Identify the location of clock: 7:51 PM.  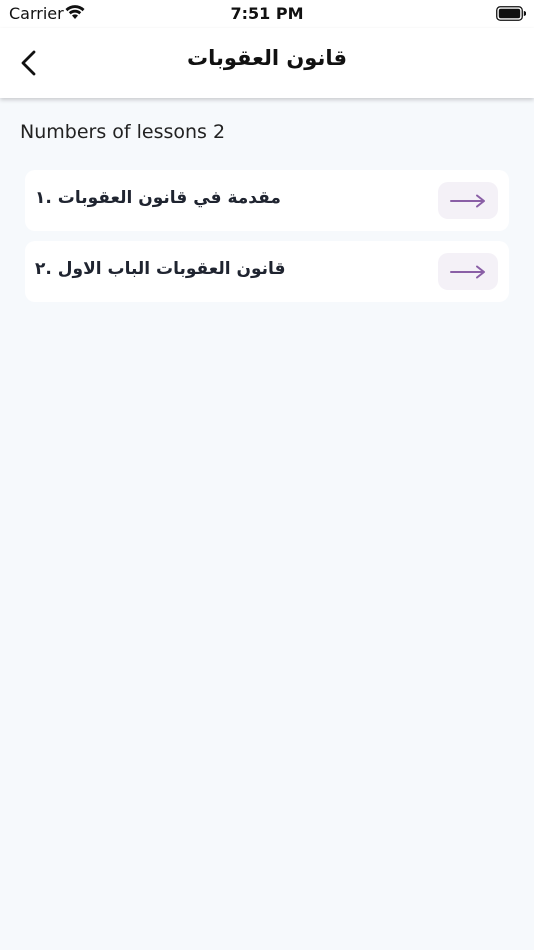
(267, 13).